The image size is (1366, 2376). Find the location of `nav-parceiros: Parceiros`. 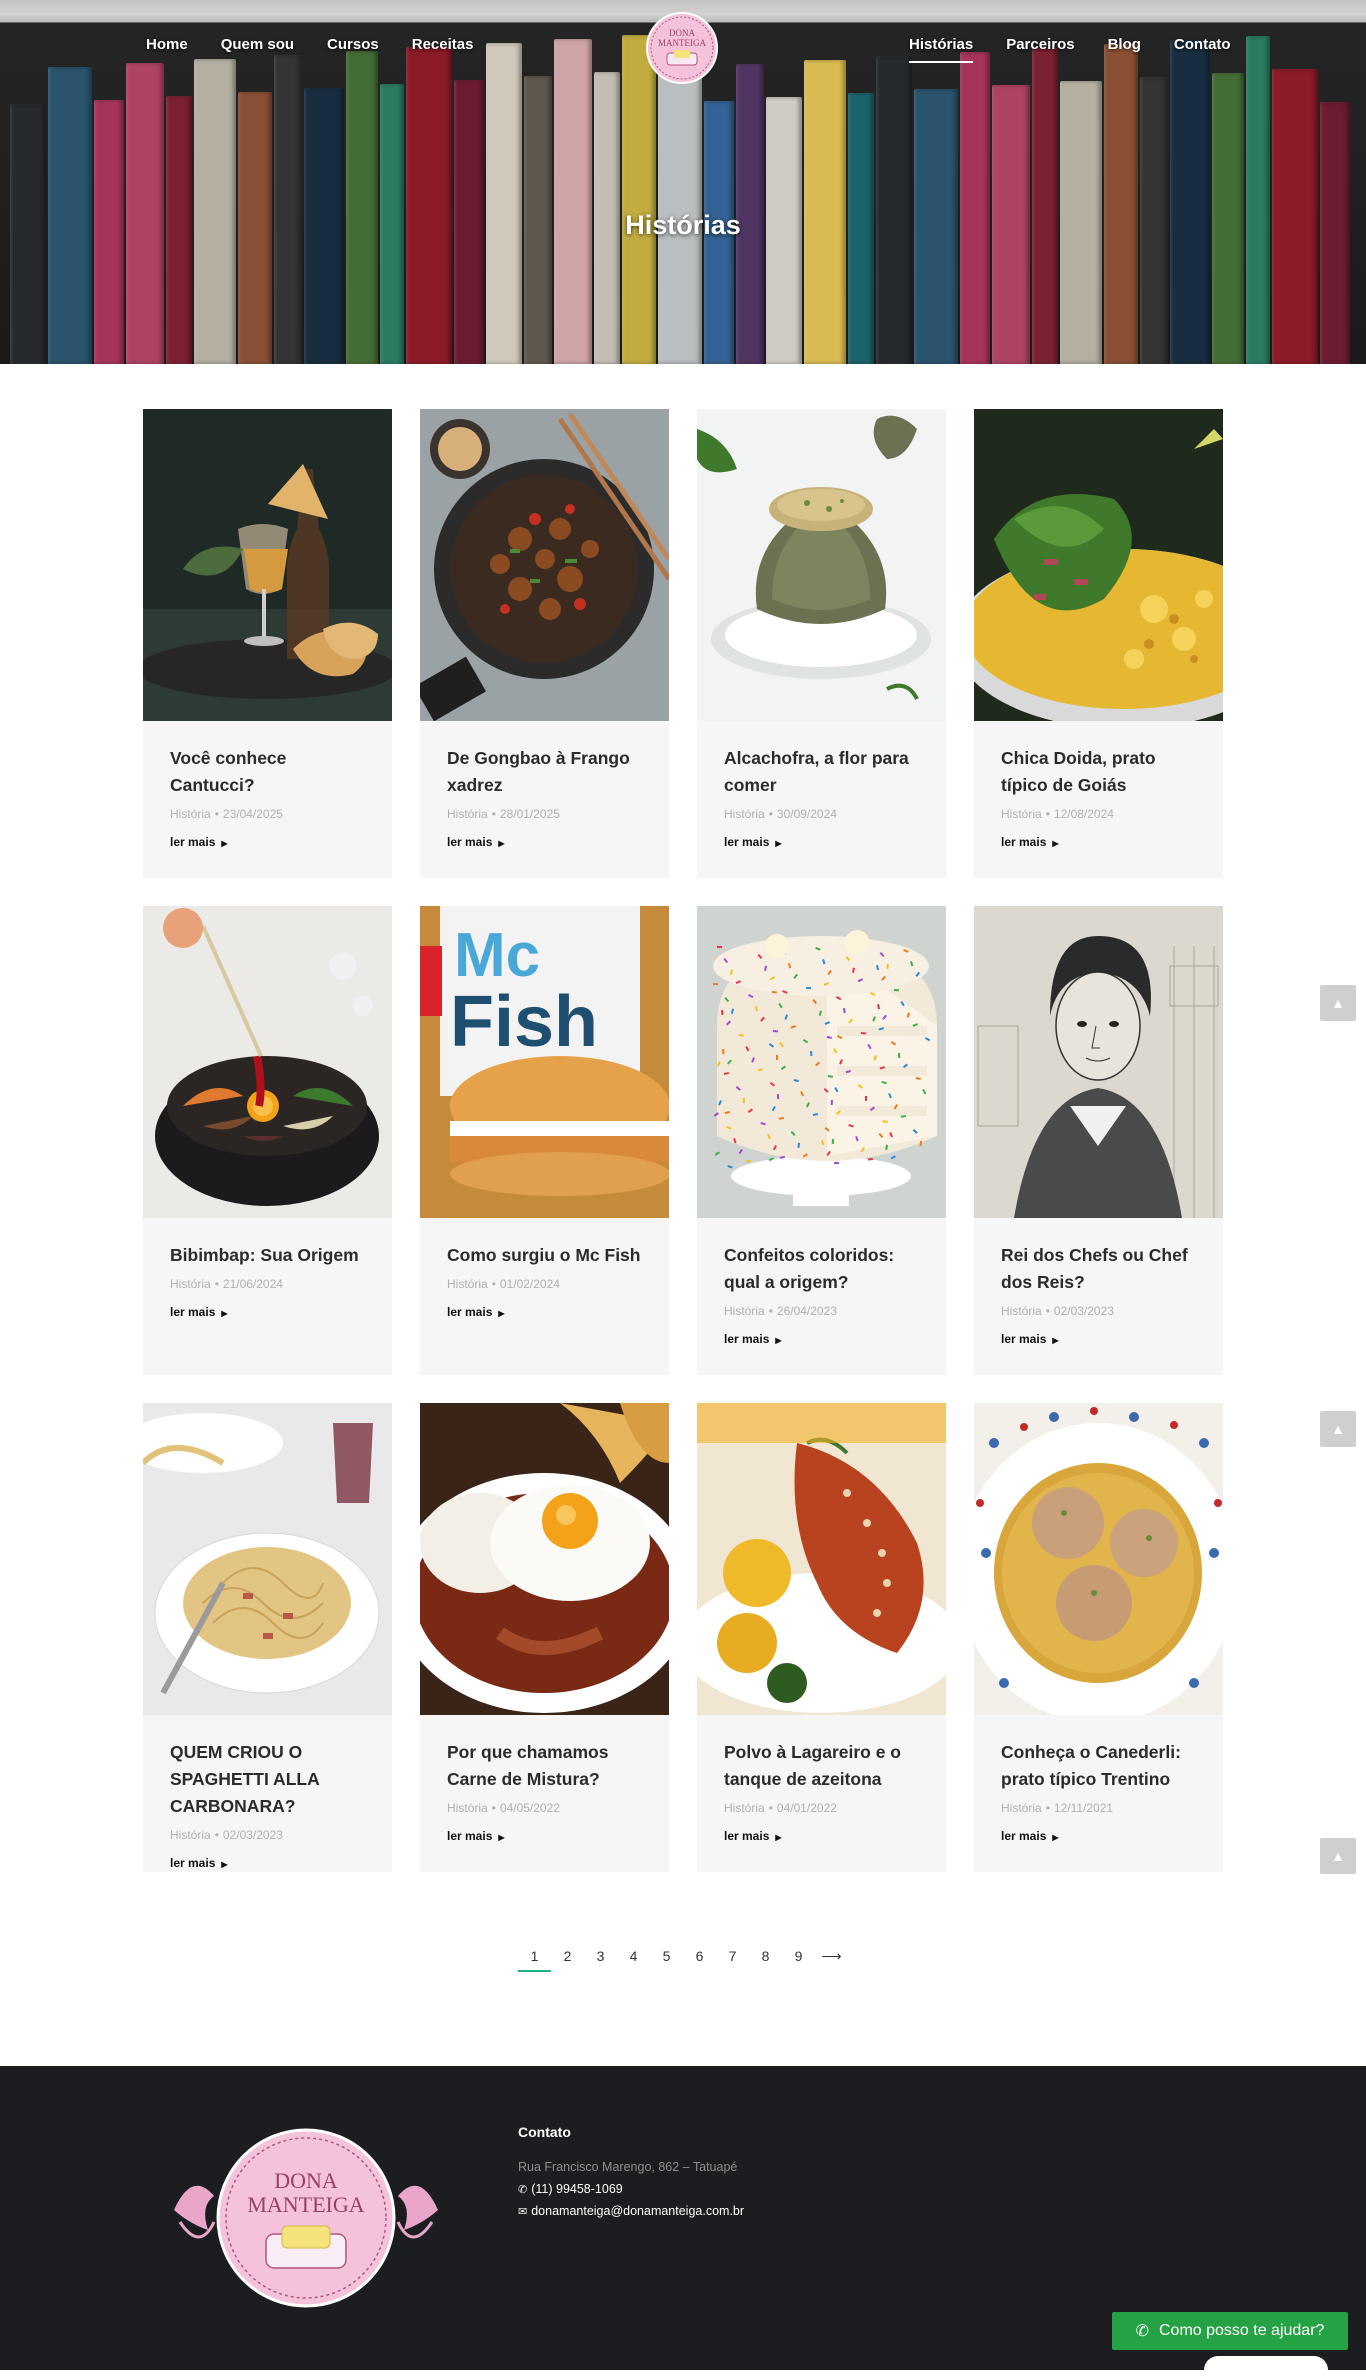

nav-parceiros: Parceiros is located at coordinates (1040, 49).